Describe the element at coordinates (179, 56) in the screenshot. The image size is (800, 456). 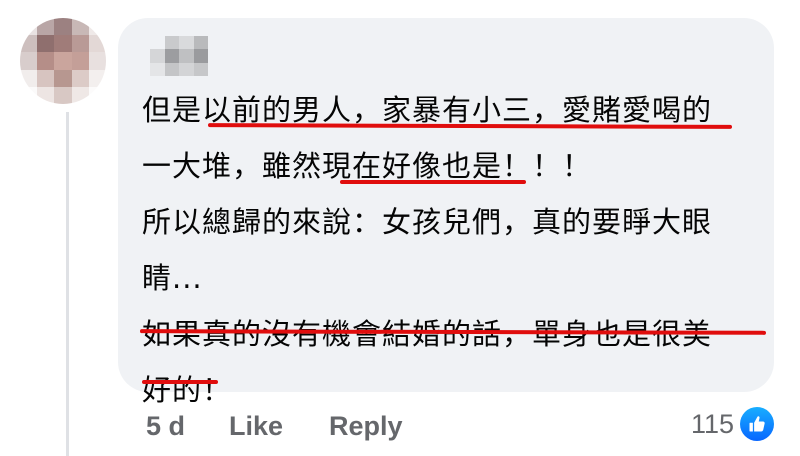
I see `commenter-name` at that location.